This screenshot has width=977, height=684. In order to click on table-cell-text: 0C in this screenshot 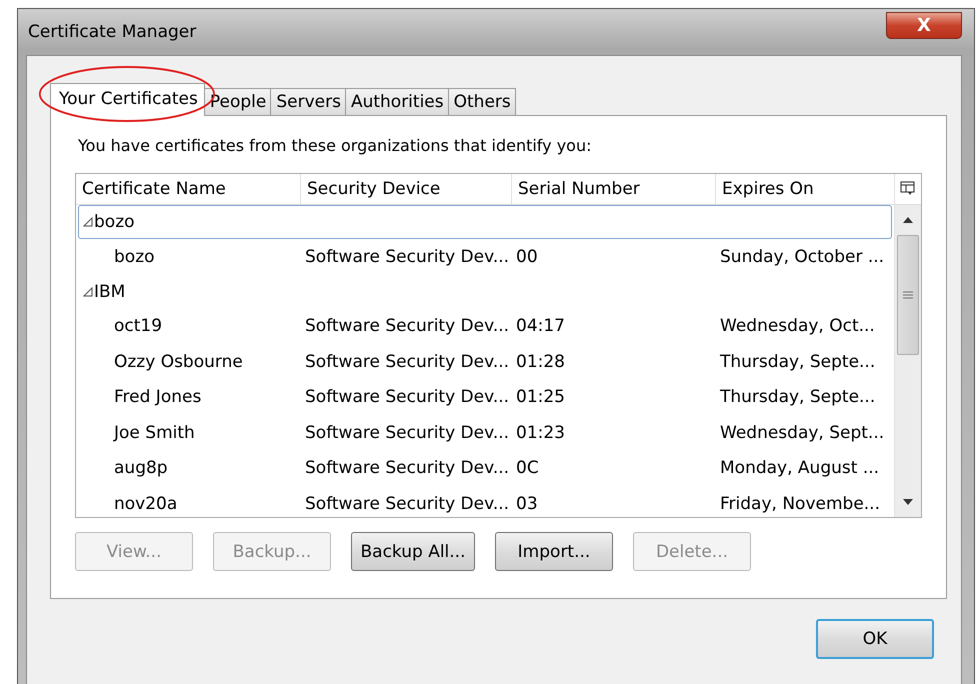, I will do `click(527, 468)`.